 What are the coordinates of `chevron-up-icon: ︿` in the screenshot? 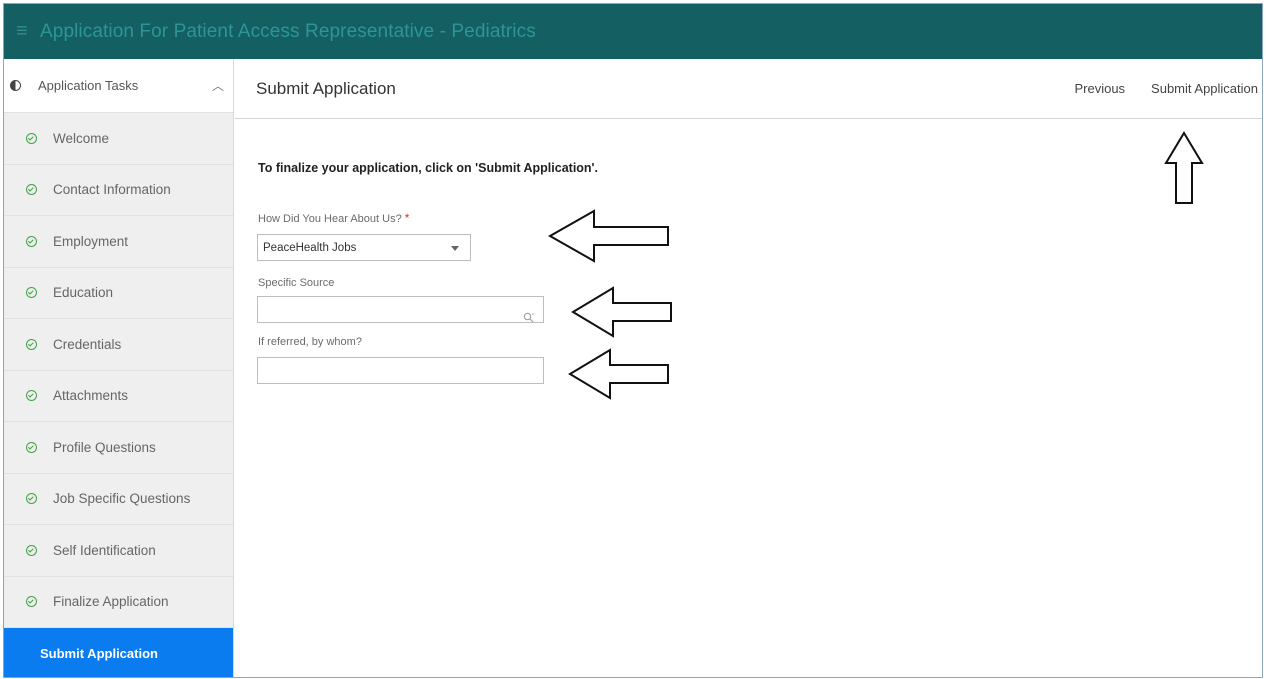 It's located at (218, 85).